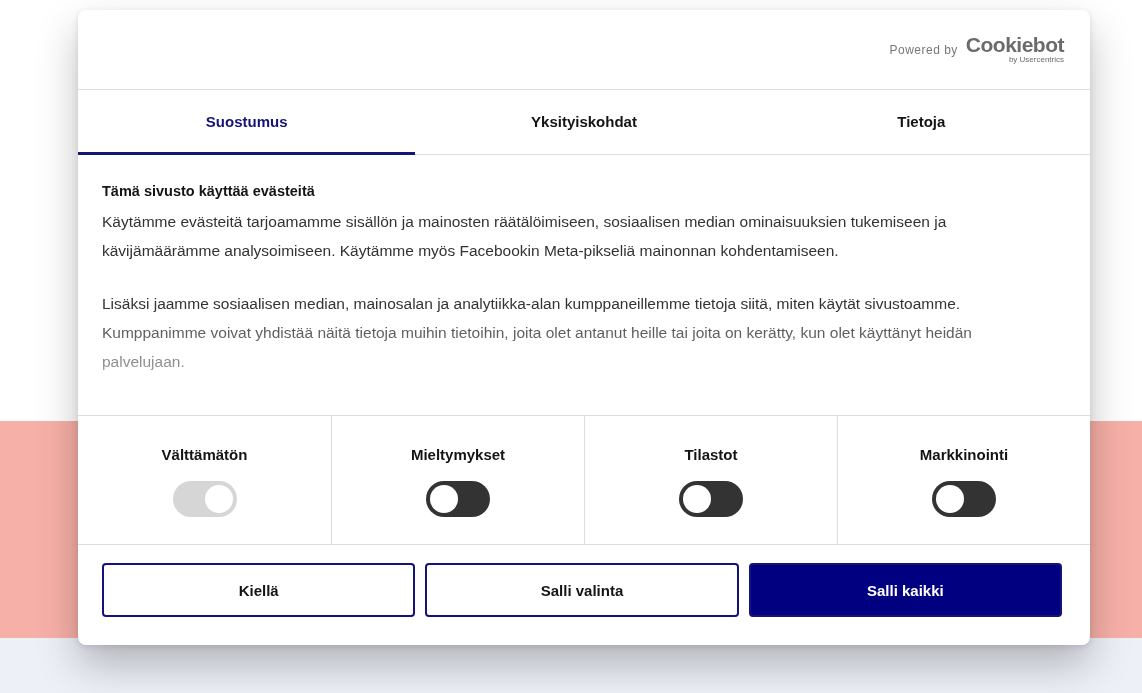 The image size is (1142, 693). Describe the element at coordinates (1036, 59) in the screenshot. I see `logo-subtitle: by Usercentrics` at that location.